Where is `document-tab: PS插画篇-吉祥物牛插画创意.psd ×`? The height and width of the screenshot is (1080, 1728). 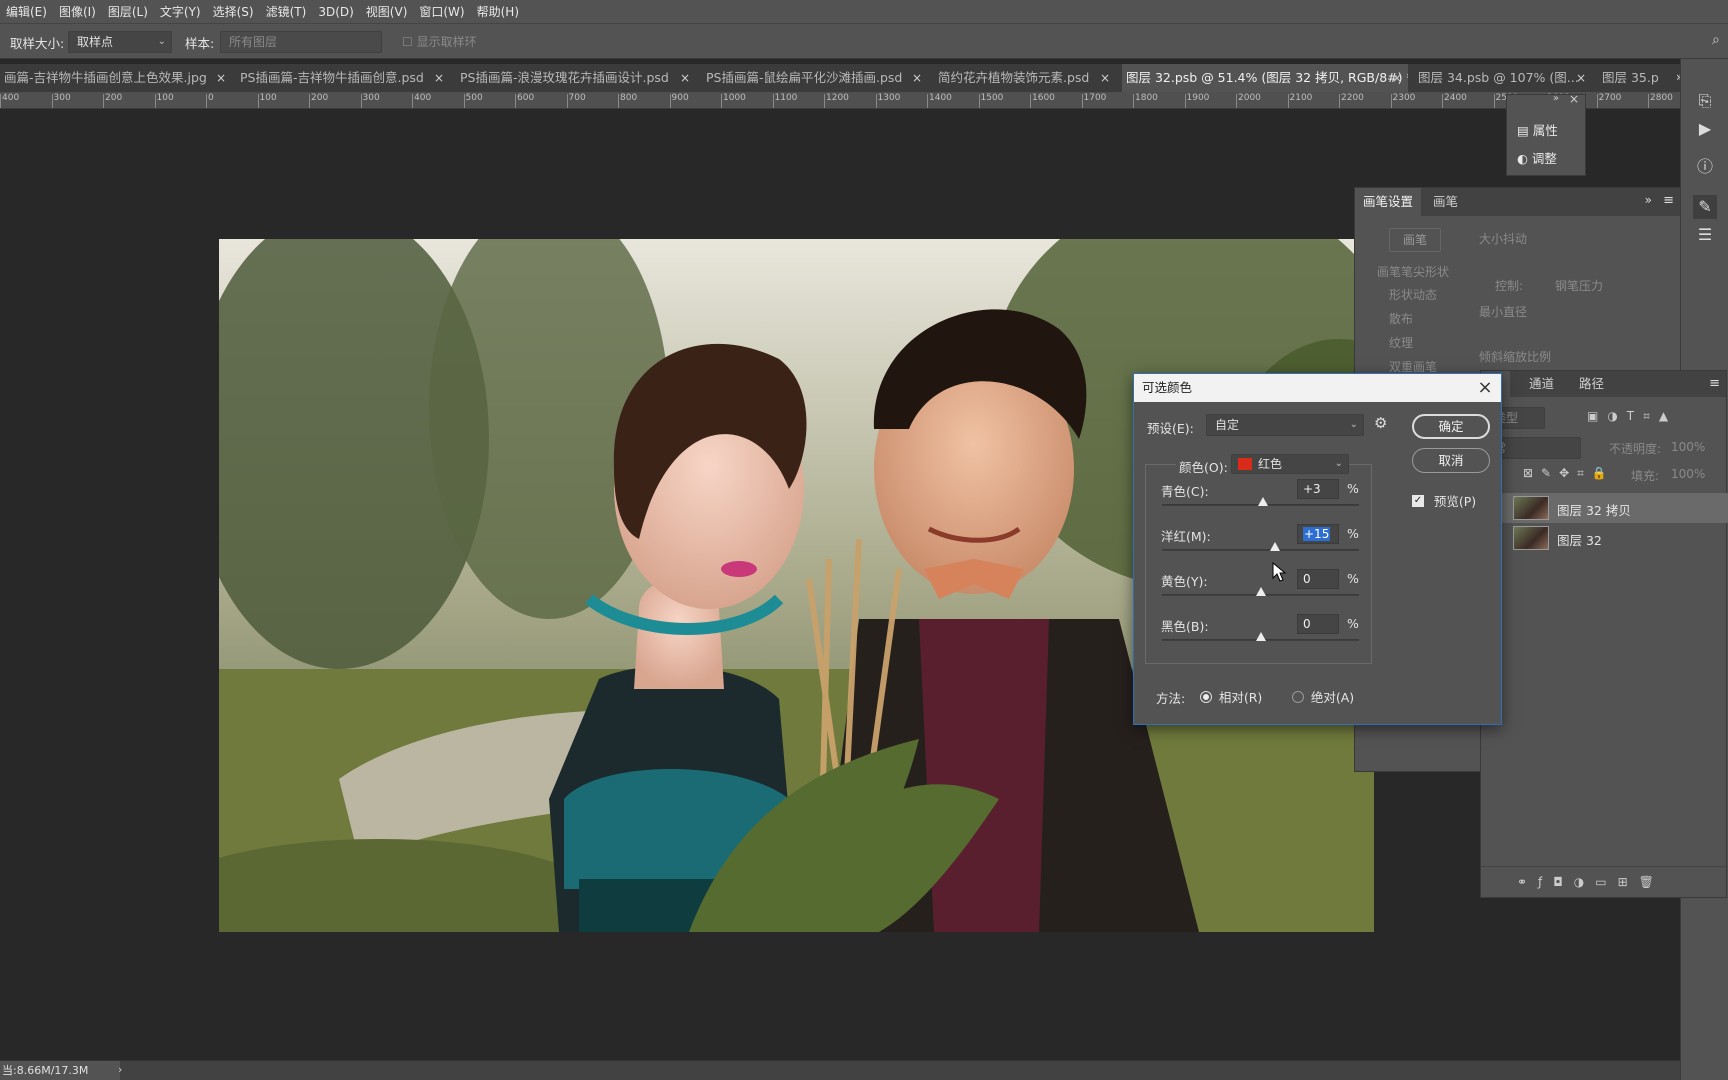 document-tab: PS插画篇-吉祥物牛插画创意.psd × is located at coordinates (343, 78).